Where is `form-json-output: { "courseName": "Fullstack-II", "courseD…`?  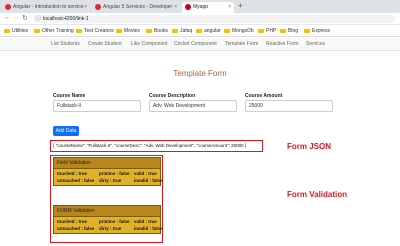 form-json-output: { "courseName": "Fullstack-II", "courseD… is located at coordinates (156, 146).